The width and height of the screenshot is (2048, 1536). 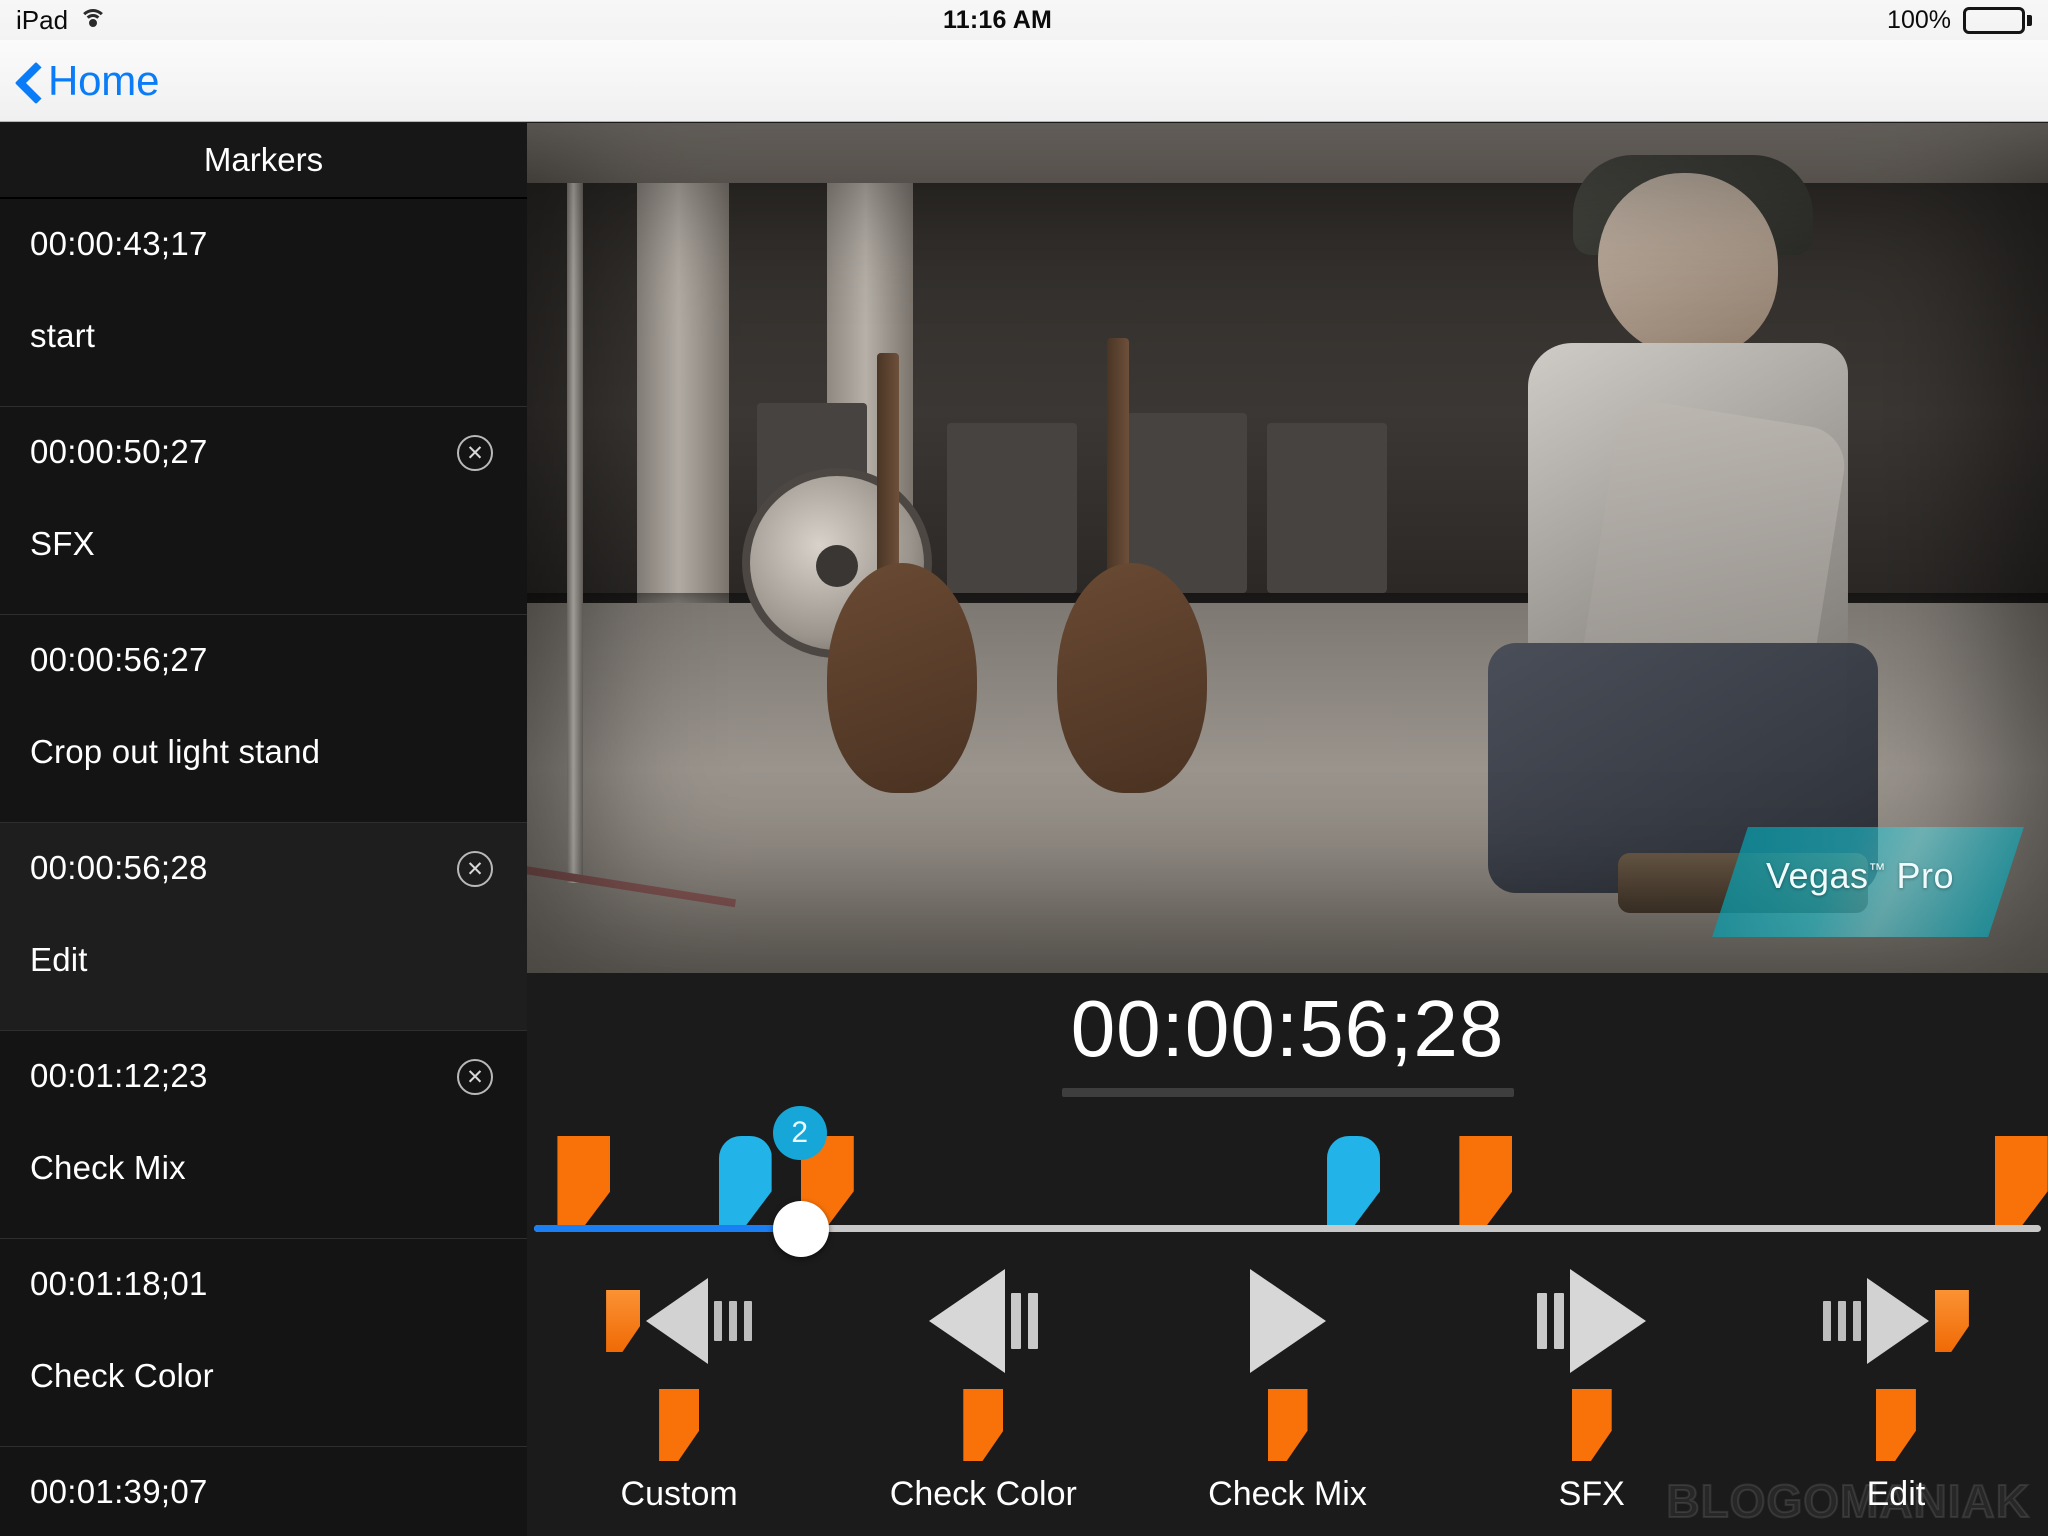 What do you see at coordinates (1287, 1092) in the screenshot?
I see `timecode-underline` at bounding box center [1287, 1092].